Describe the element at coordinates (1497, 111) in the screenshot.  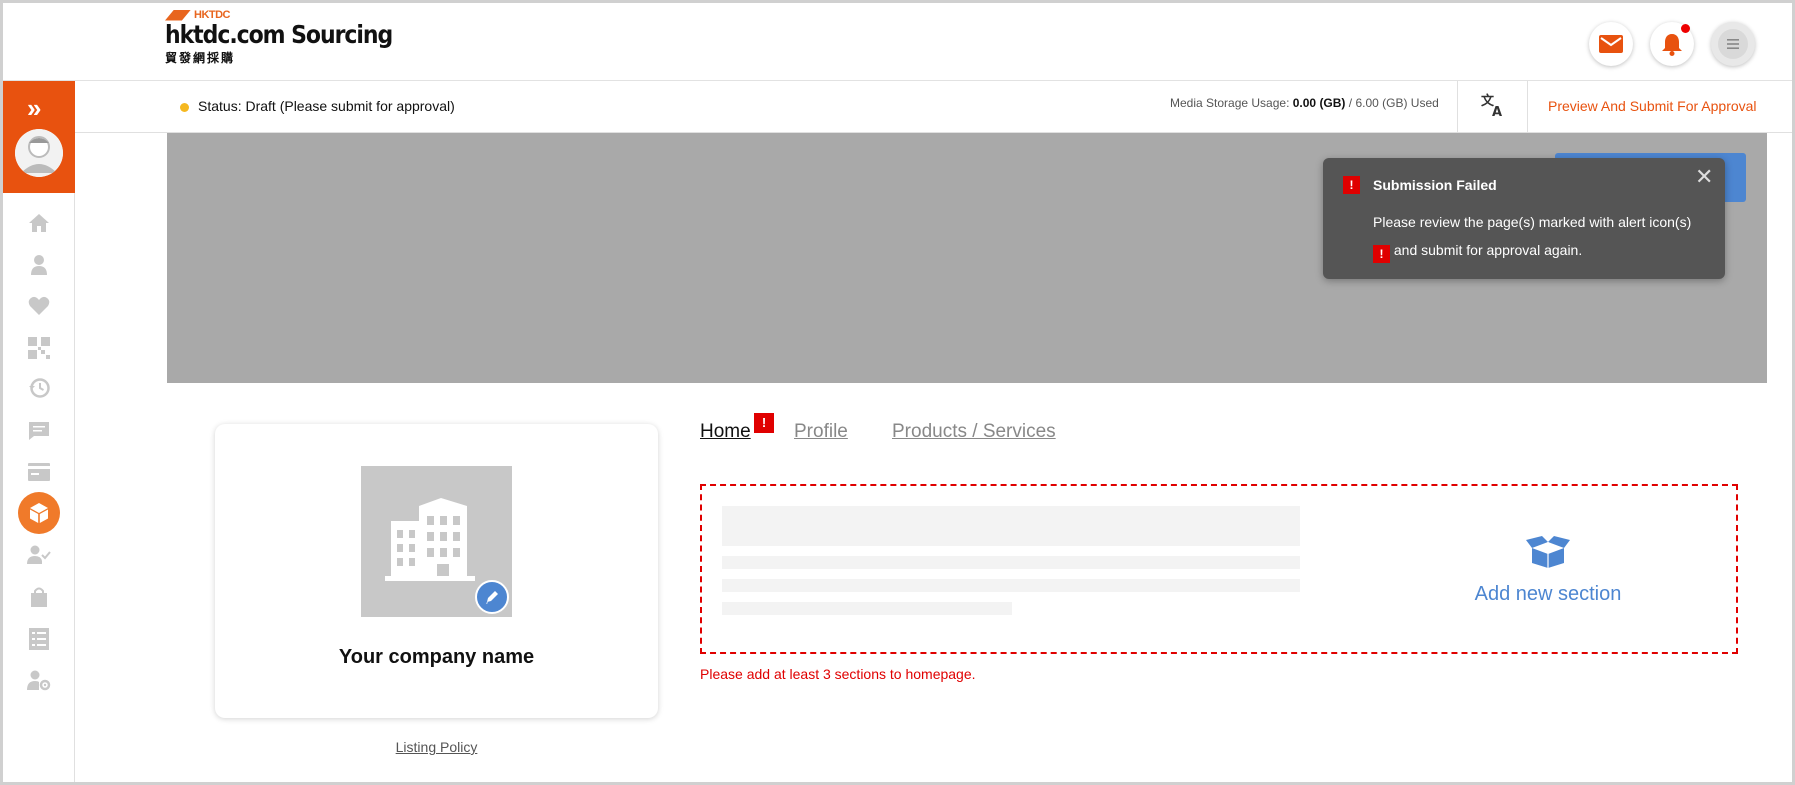
I see `svg-text: A` at that location.